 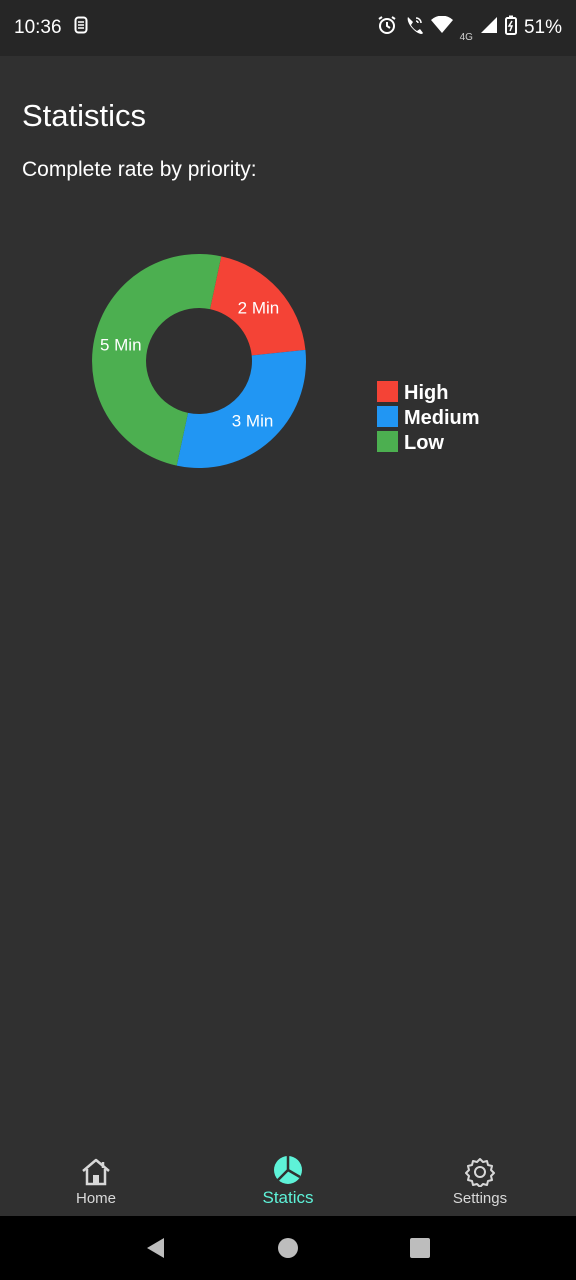 I want to click on legend-label-high: High, so click(x=426, y=393).